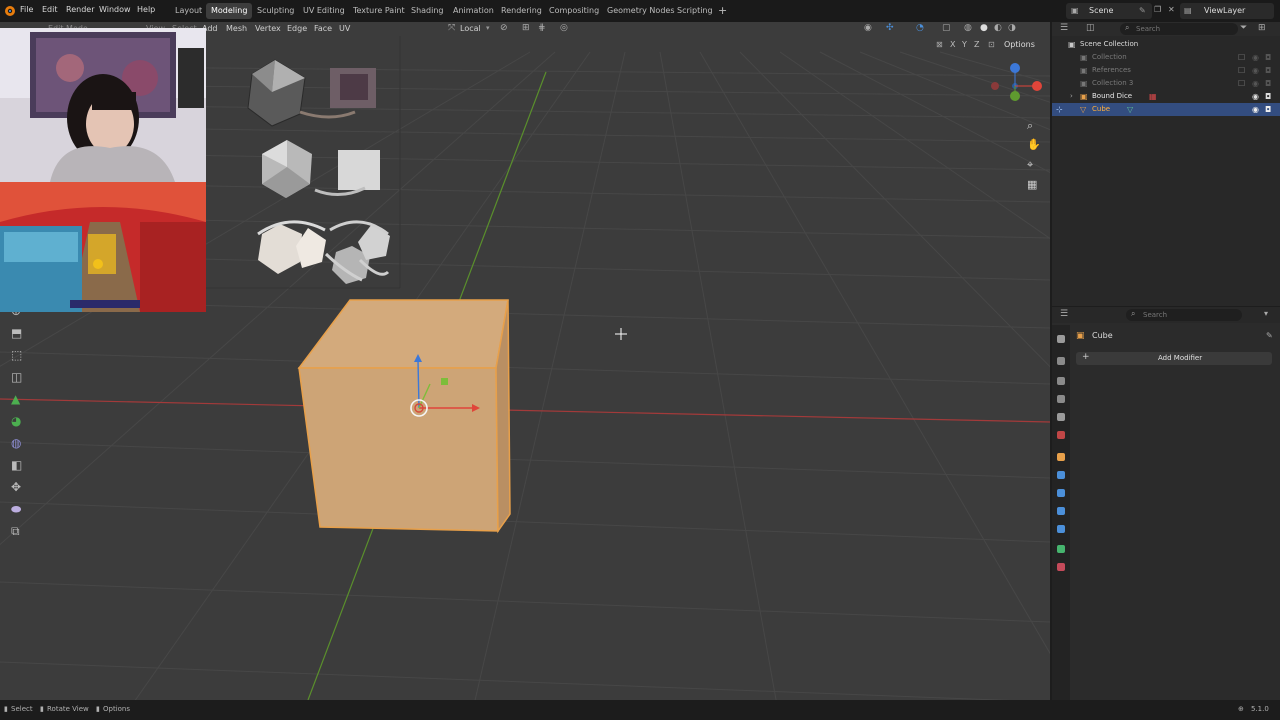 This screenshot has height=720, width=1280. What do you see at coordinates (964, 44) in the screenshot?
I see `mirror-y-icon: Y` at bounding box center [964, 44].